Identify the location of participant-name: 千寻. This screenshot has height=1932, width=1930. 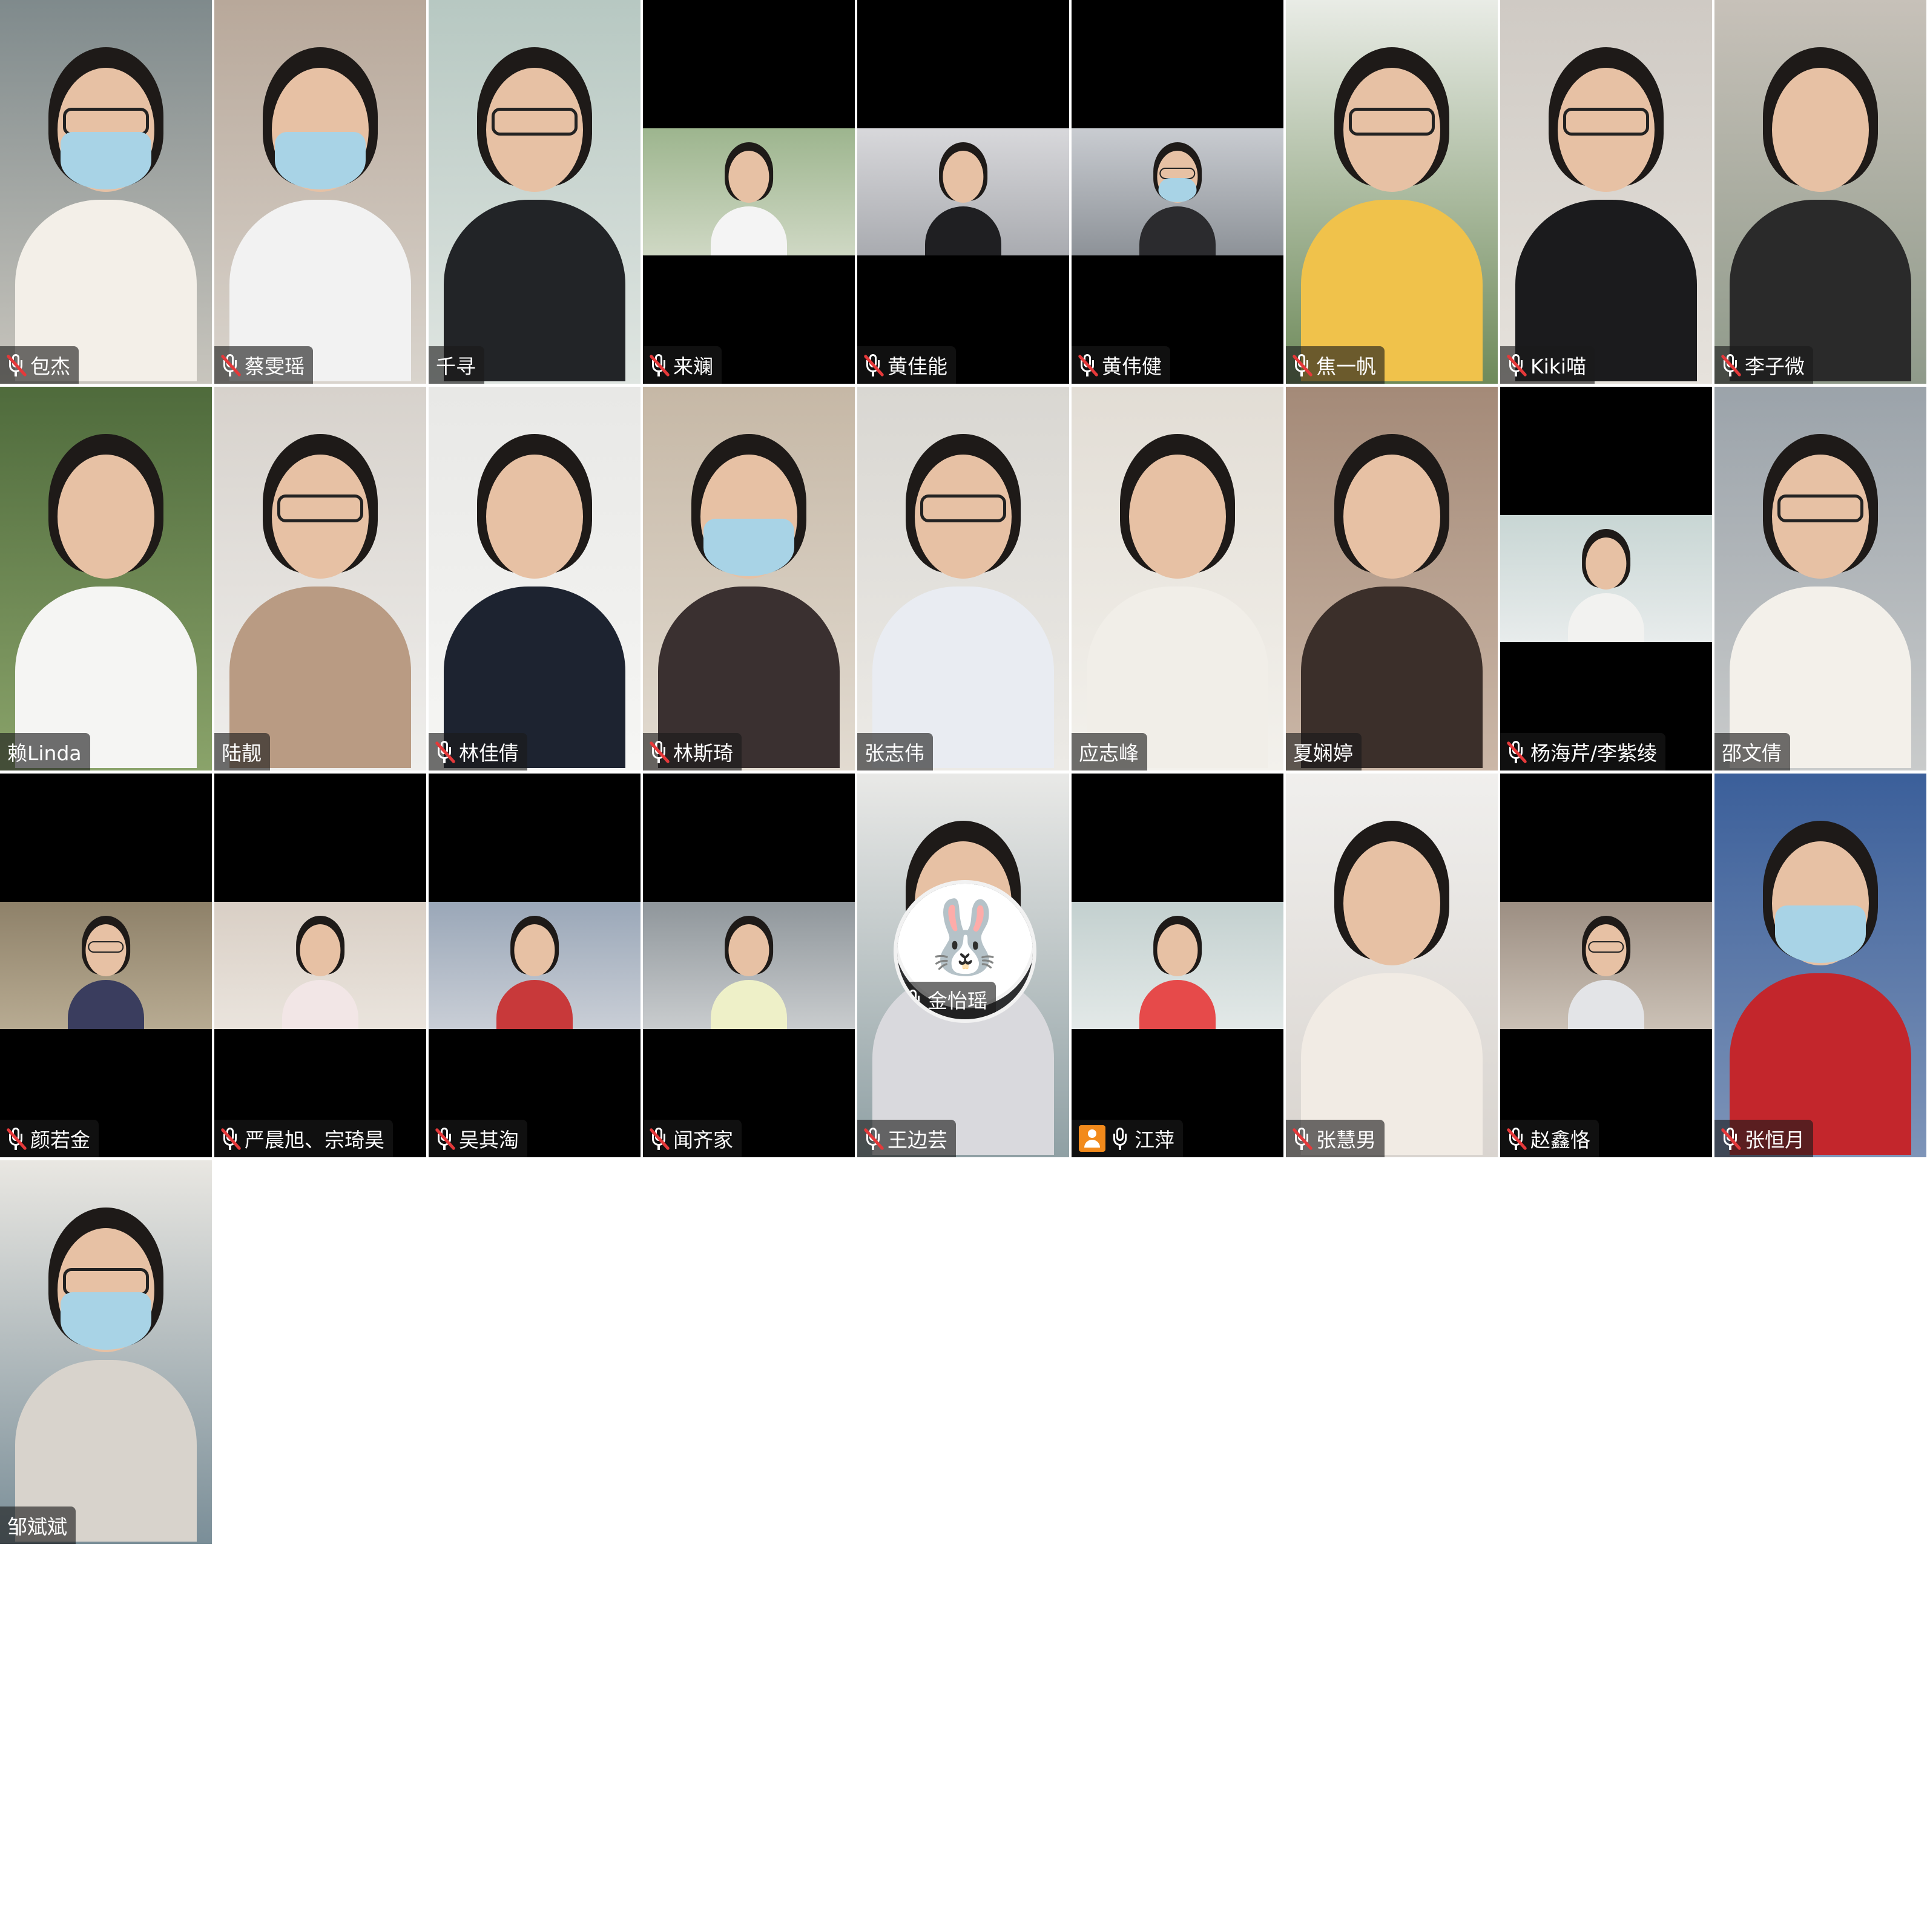
(456, 366).